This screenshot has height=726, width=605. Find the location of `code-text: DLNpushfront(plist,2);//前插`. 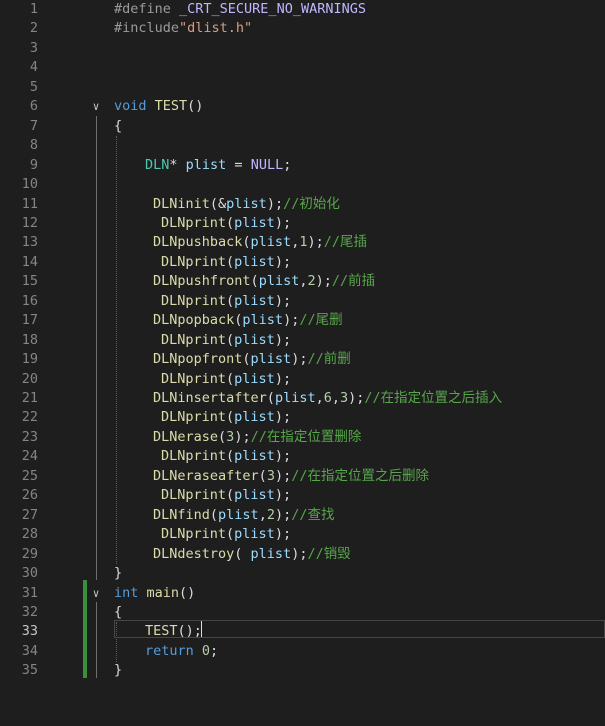

code-text: DLNpushfront(plist,2);//前插 is located at coordinates (264, 281).